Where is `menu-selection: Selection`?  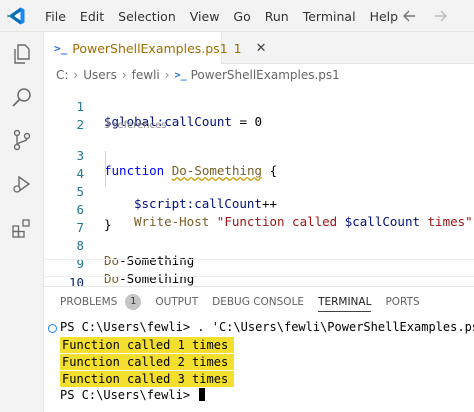
menu-selection: Selection is located at coordinates (147, 16).